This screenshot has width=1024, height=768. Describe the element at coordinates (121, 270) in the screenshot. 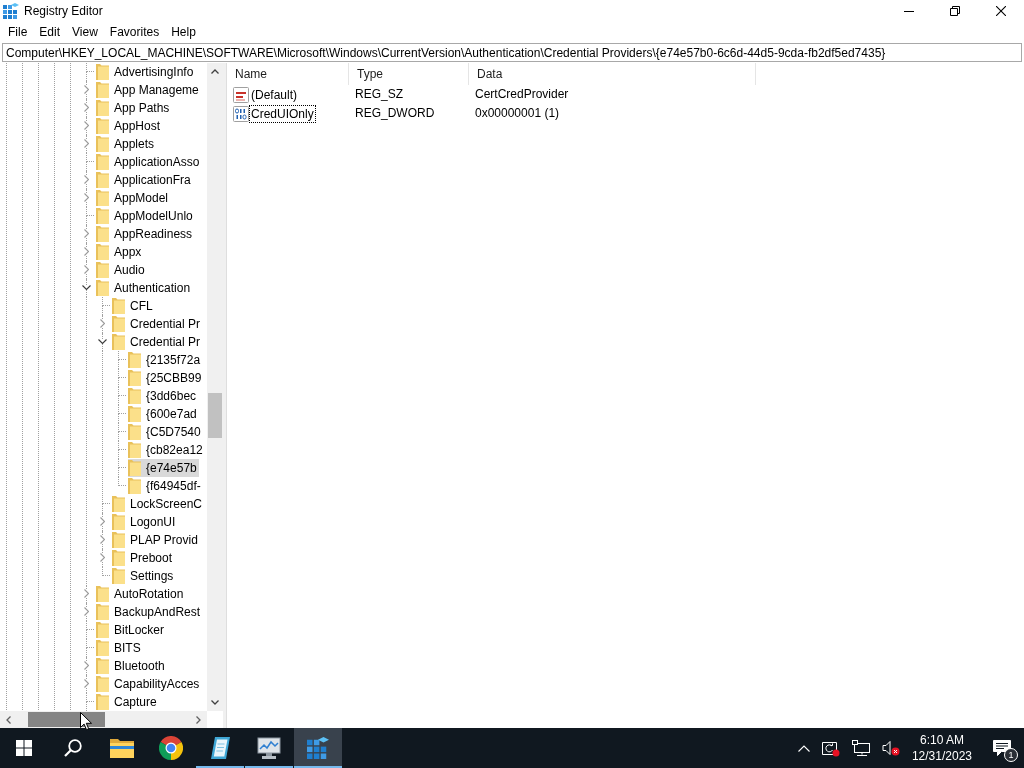

I see `tree-item: Audio` at that location.